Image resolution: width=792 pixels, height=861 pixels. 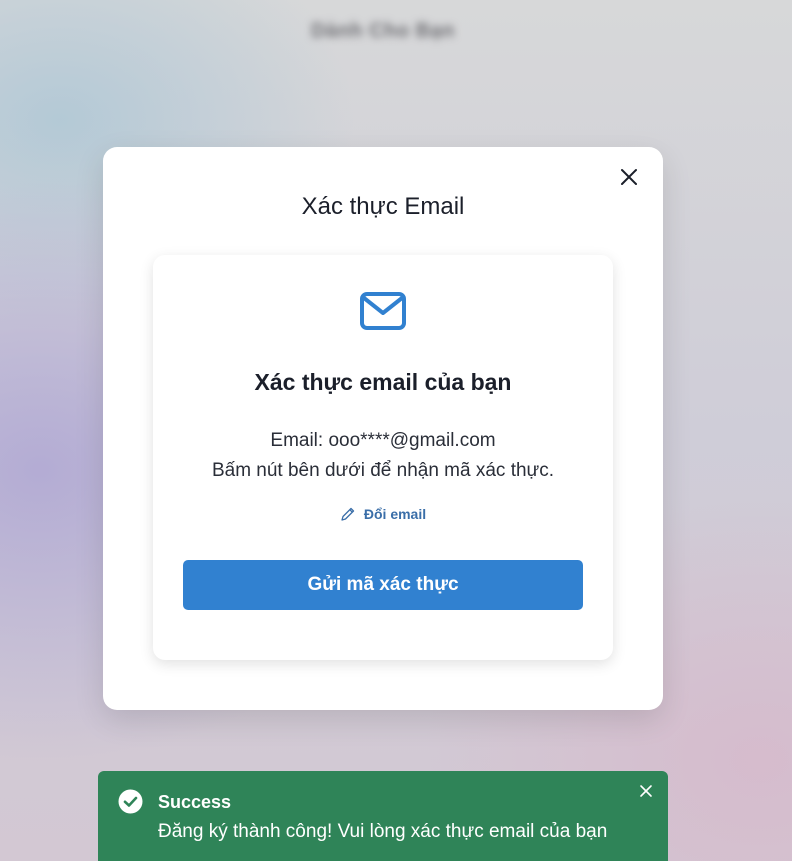 I want to click on close-icon, so click(x=629, y=177).